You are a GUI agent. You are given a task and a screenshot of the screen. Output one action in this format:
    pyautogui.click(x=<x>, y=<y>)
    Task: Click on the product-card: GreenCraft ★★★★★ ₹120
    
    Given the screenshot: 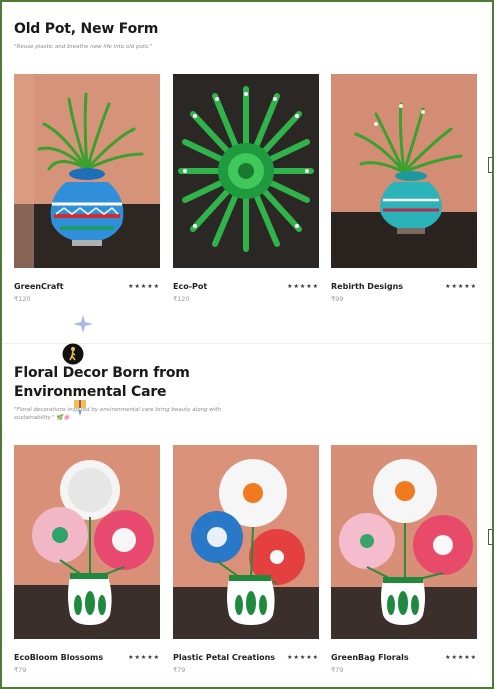 What is the action you would take?
    pyautogui.click(x=87, y=188)
    